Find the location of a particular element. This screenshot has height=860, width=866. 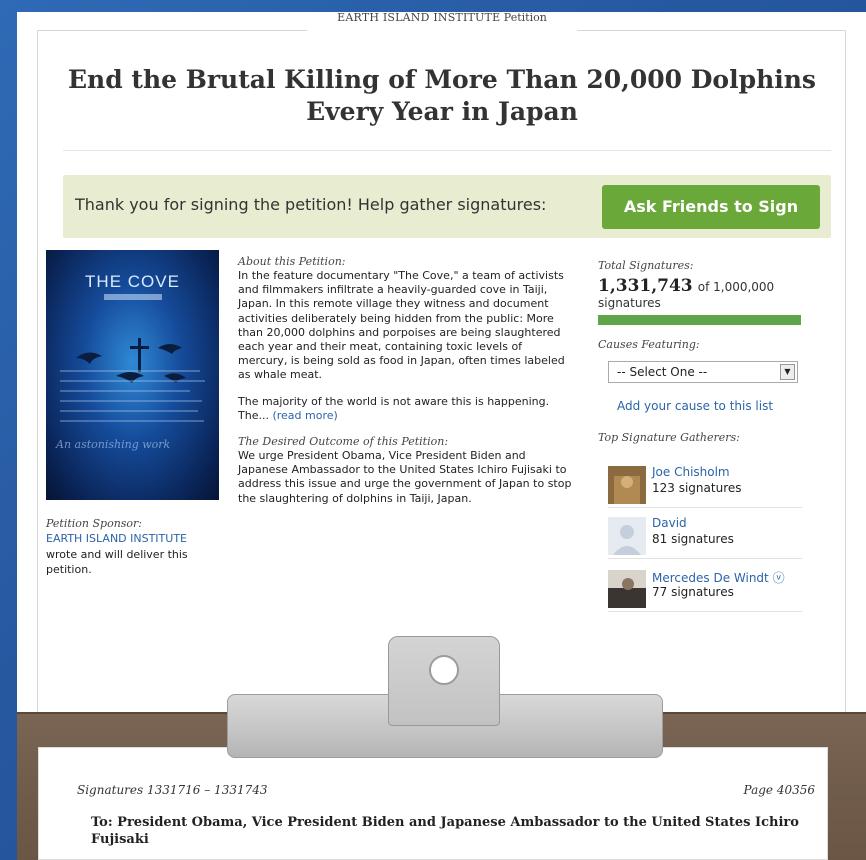

cause-select-value: -- Select One -- is located at coordinates (662, 372).